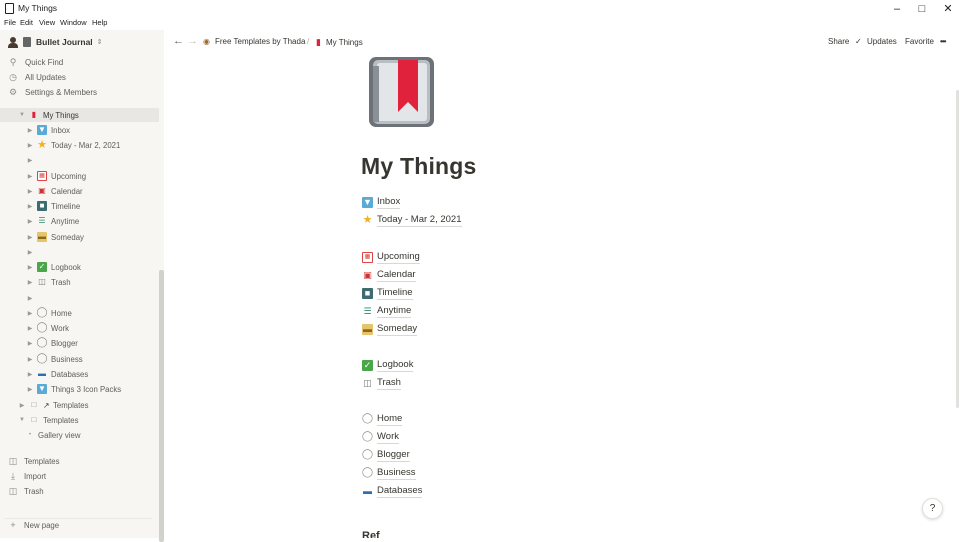 Image resolution: width=960 pixels, height=542 pixels. I want to click on chevron-updown-icon: ⇕, so click(99, 42).